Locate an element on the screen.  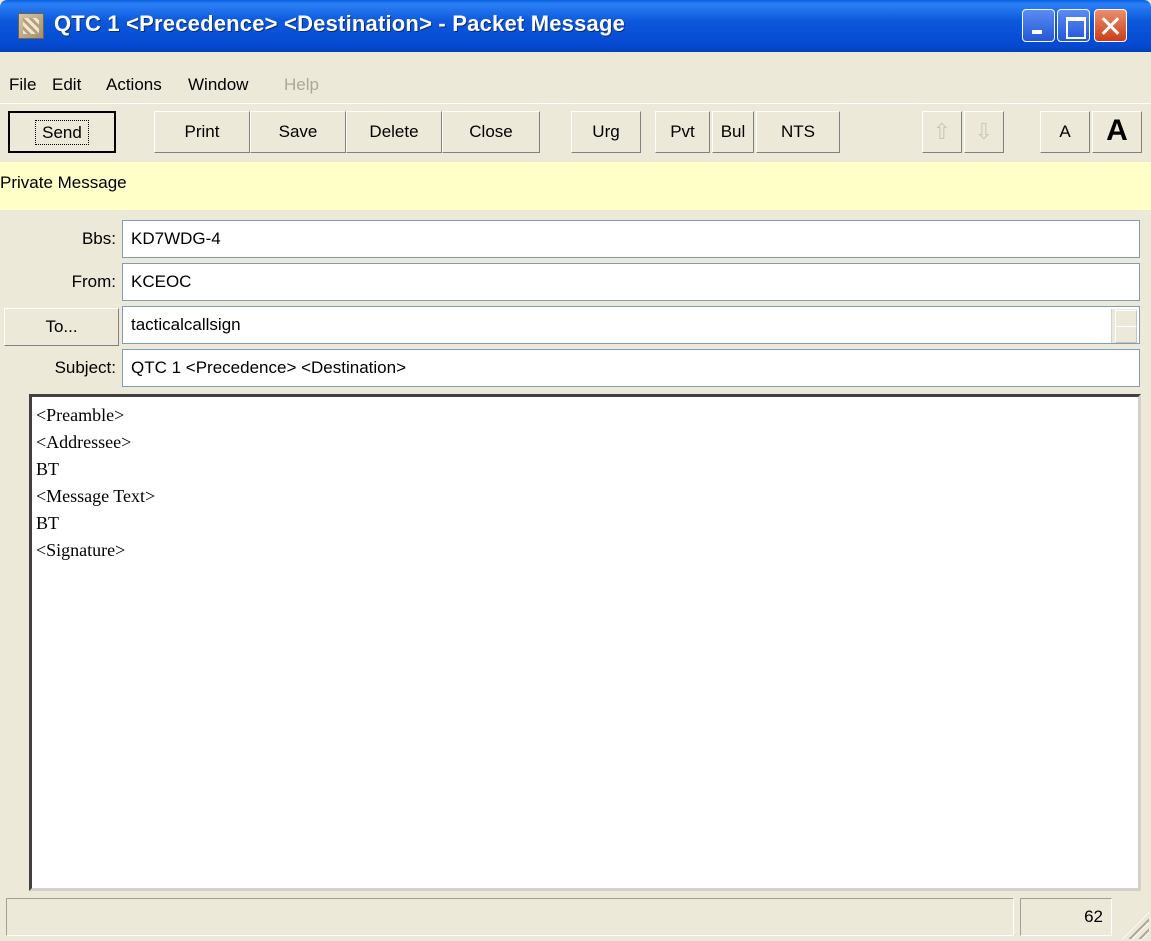
message-type-label: Private Message is located at coordinates (63, 182).